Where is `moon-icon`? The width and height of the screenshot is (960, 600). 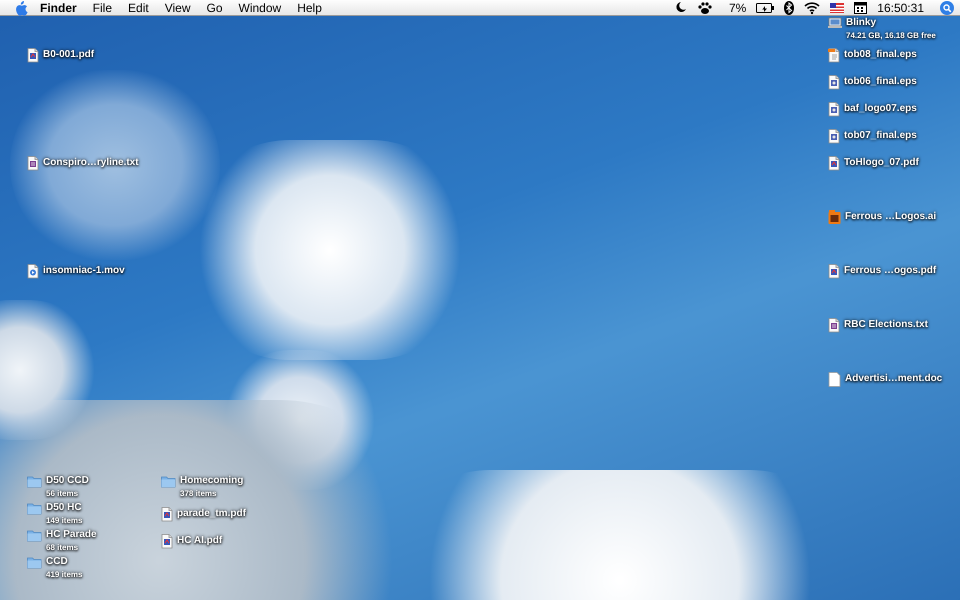
moon-icon is located at coordinates (680, 7).